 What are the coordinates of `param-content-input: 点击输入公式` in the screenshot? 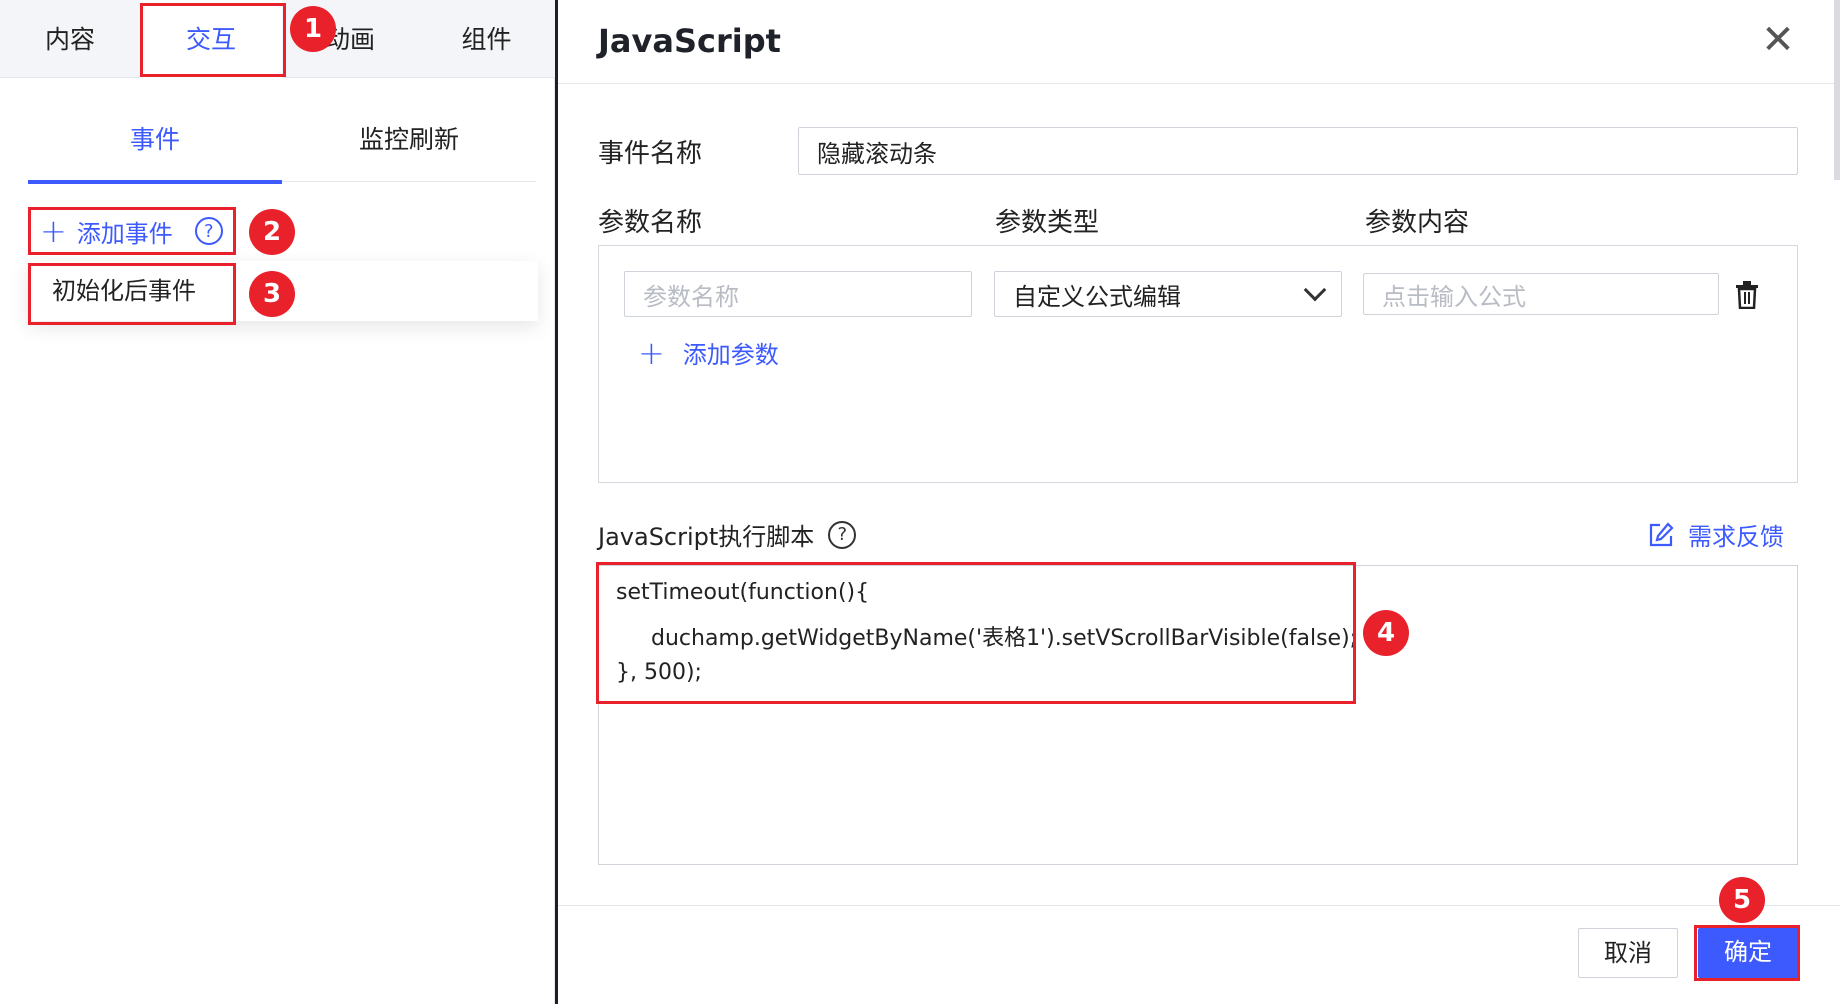 It's located at (1541, 294).